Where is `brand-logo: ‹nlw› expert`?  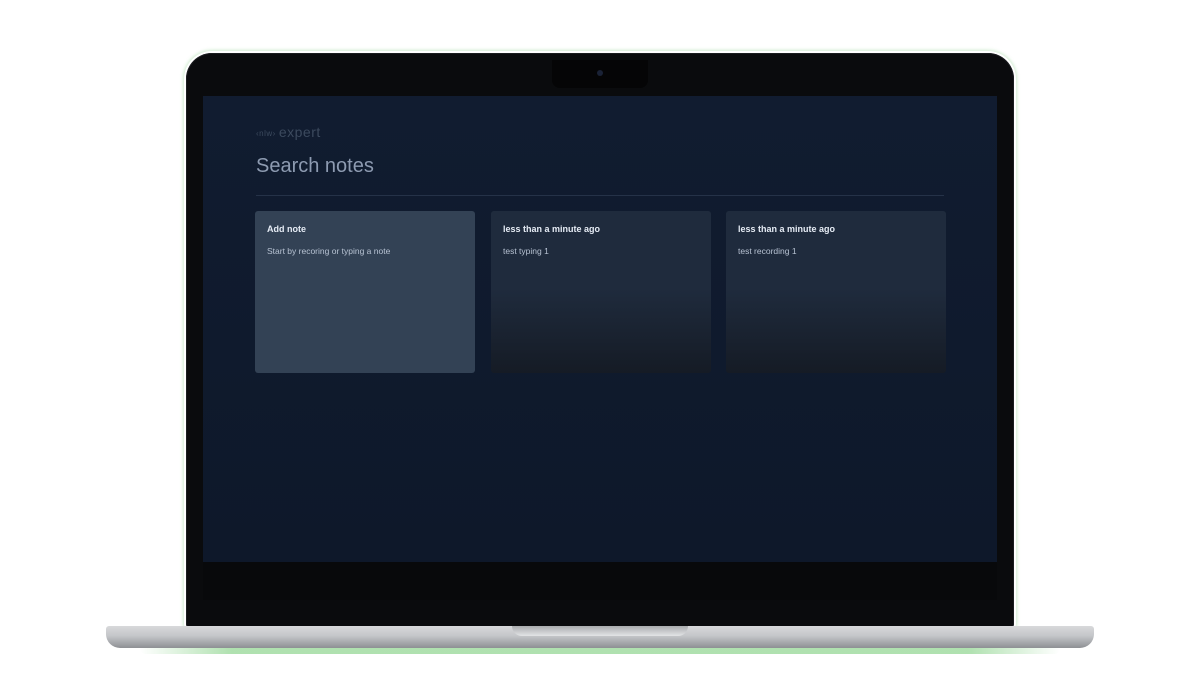 brand-logo: ‹nlw› expert is located at coordinates (288, 132).